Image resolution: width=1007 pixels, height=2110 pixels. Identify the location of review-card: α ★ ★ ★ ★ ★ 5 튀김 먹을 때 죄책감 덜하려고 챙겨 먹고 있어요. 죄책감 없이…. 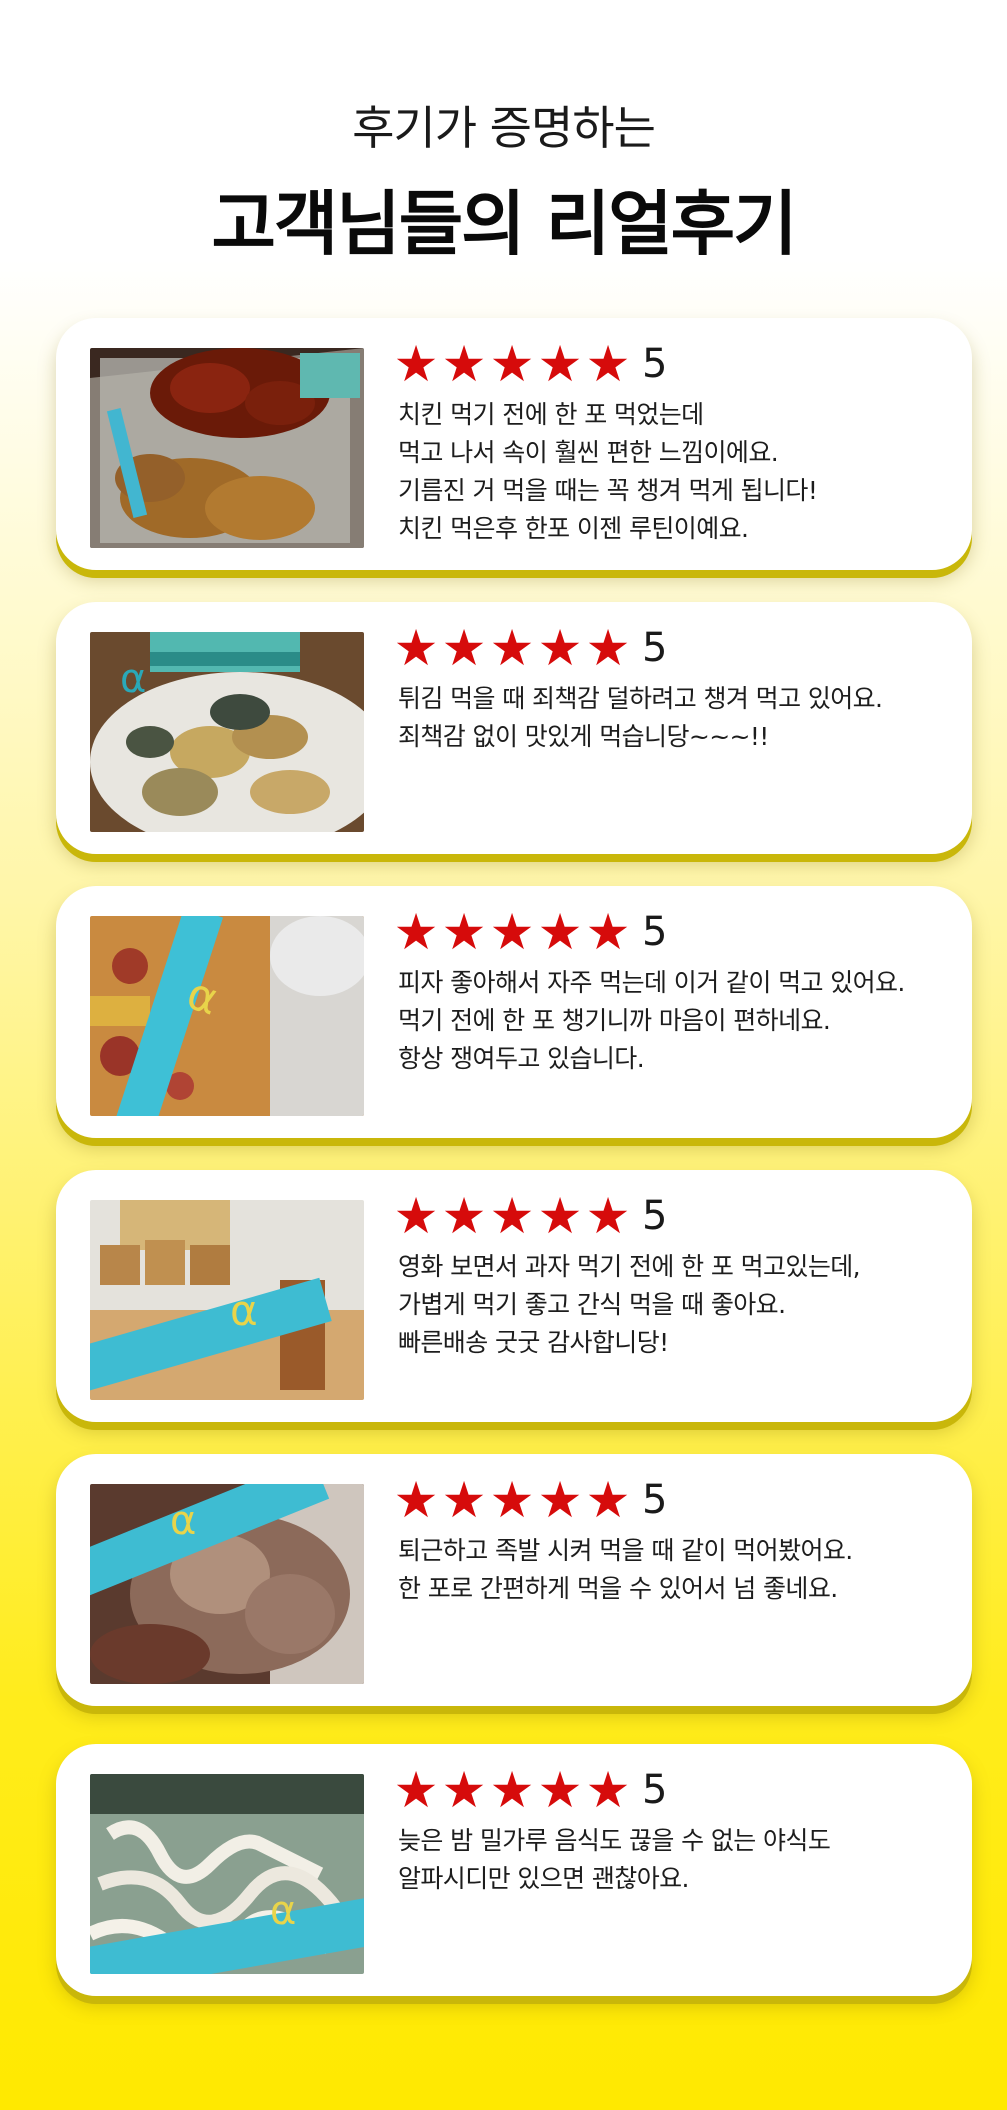
(514, 728).